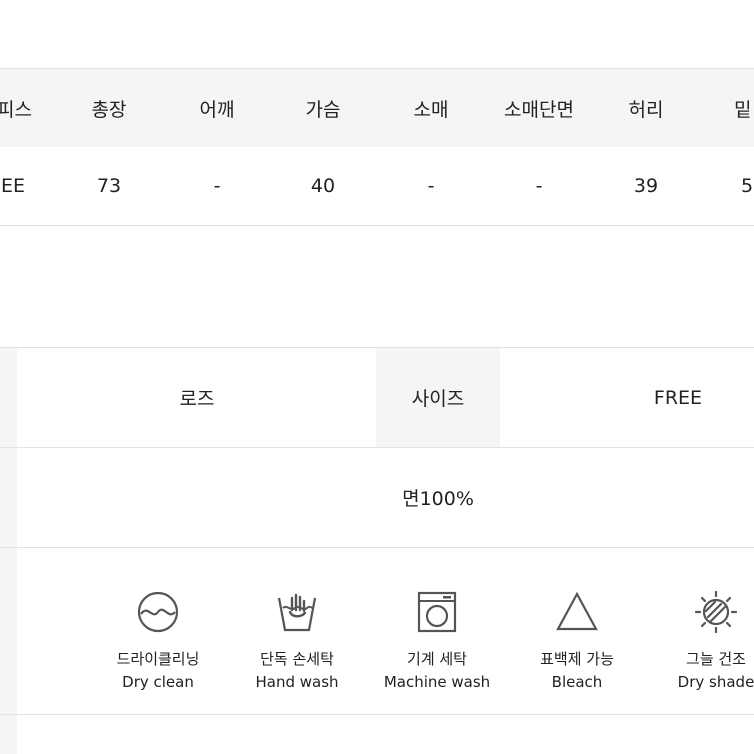 This screenshot has width=754, height=754. Describe the element at coordinates (577, 611) in the screenshot. I see `bleach-icon` at that location.